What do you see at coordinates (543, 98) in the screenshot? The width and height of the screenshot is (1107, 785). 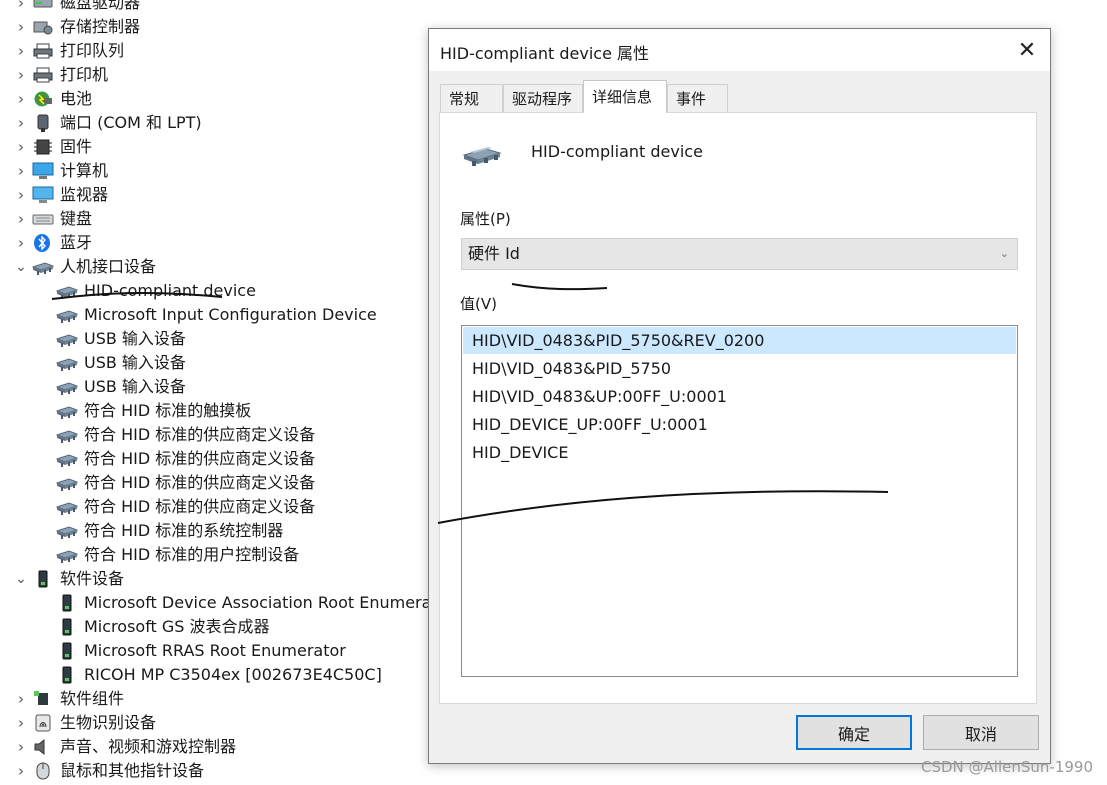 I see `tab-driver: 驱动程序` at bounding box center [543, 98].